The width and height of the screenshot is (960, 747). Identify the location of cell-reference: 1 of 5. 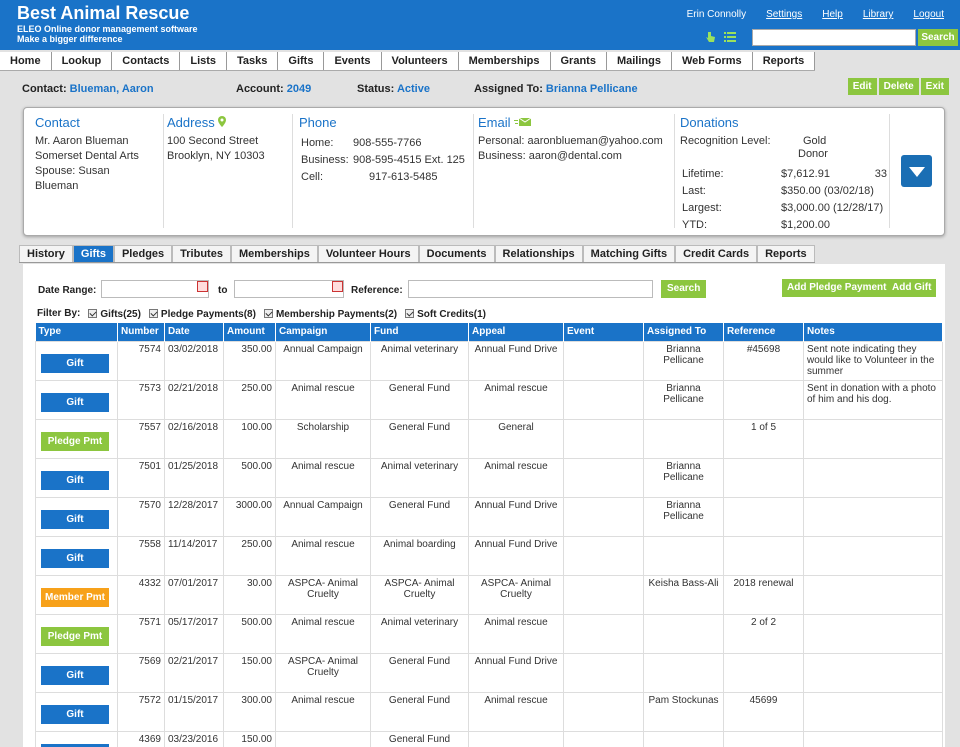
(763, 438).